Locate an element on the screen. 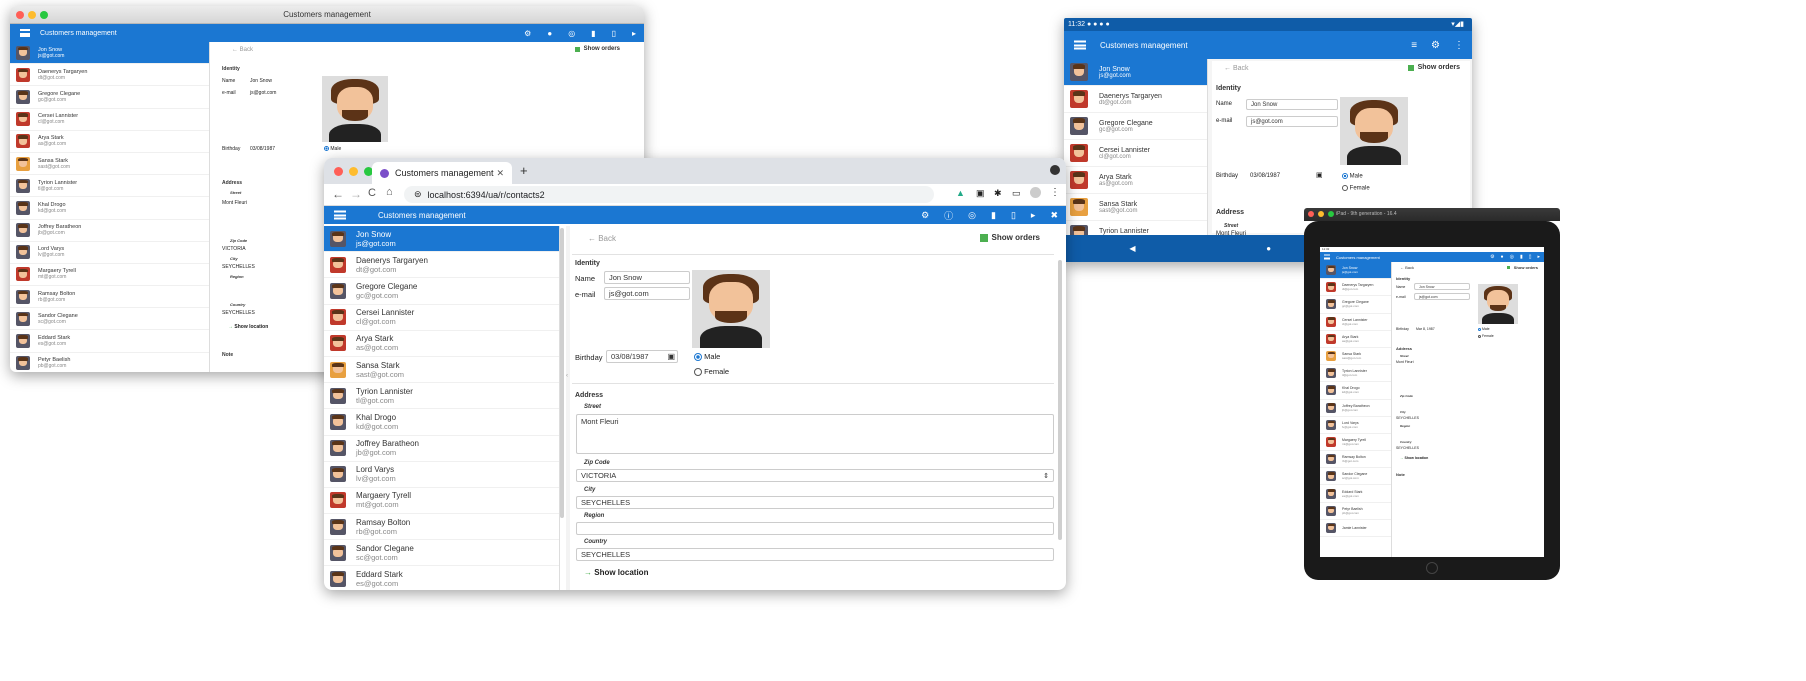 Image resolution: width=1806 pixels, height=681 pixels. close-dot is located at coordinates (20, 15).